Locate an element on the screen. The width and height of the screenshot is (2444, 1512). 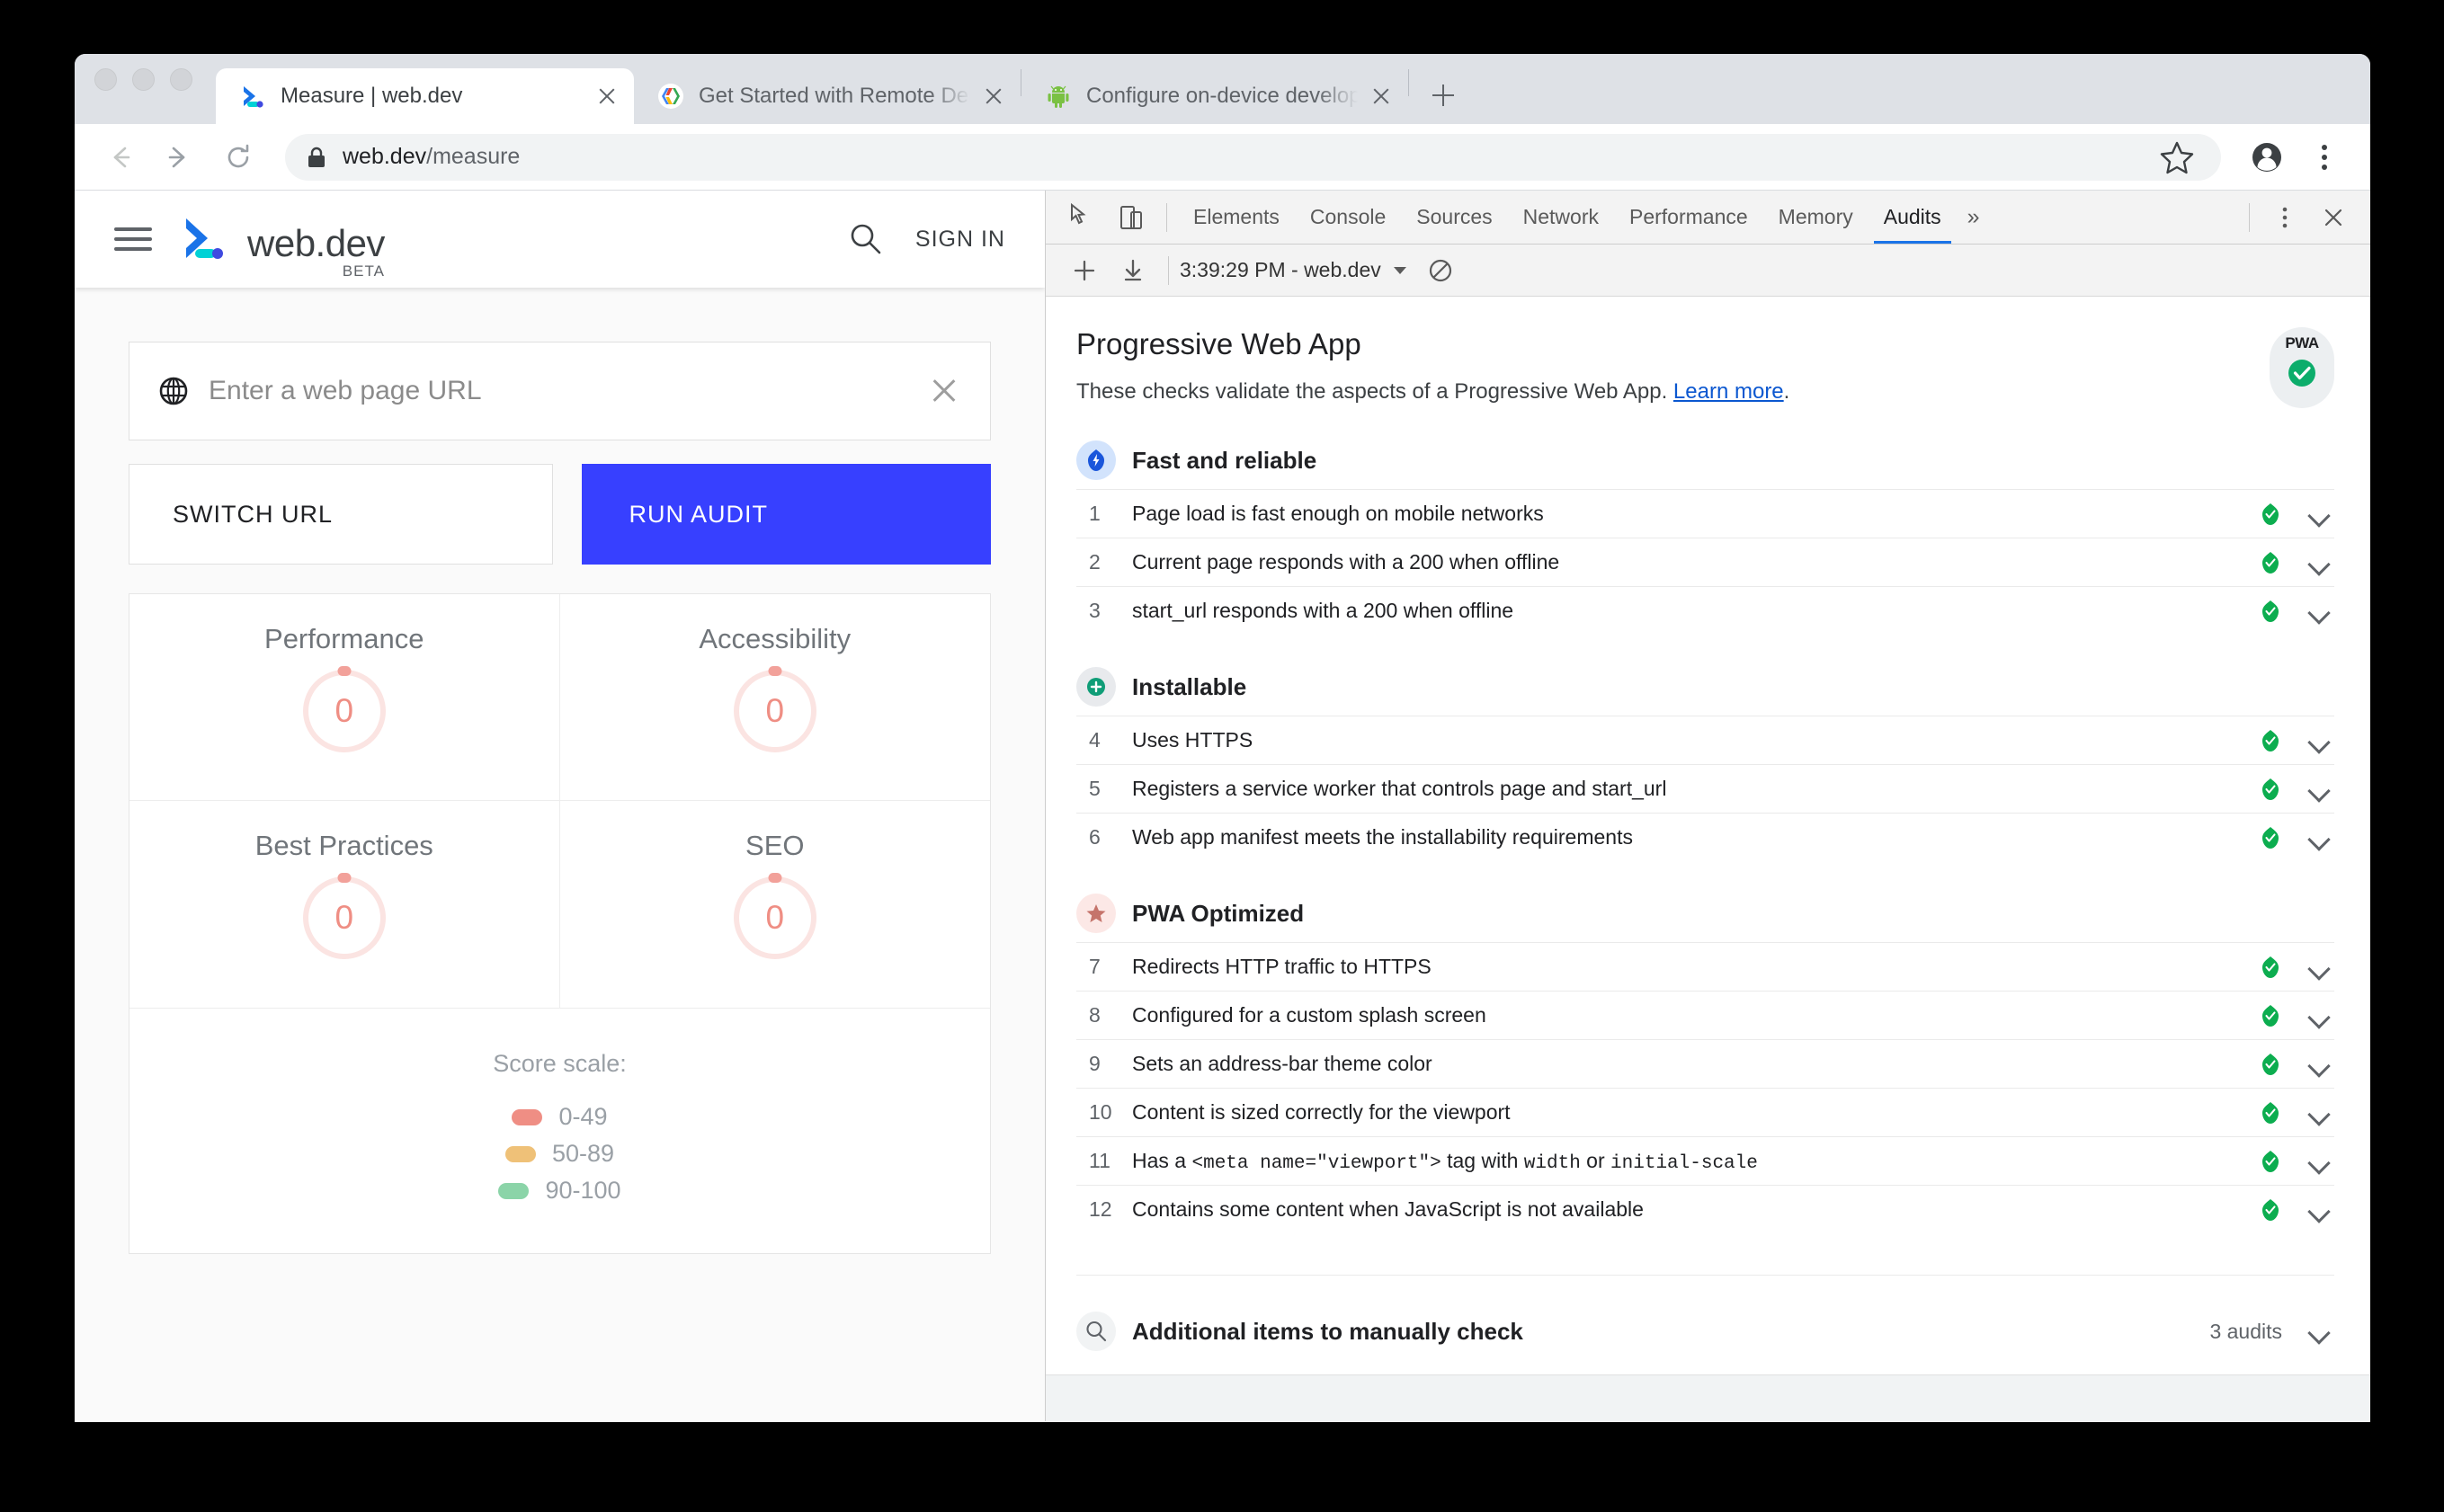
back-arrow-icon is located at coordinates (119, 157).